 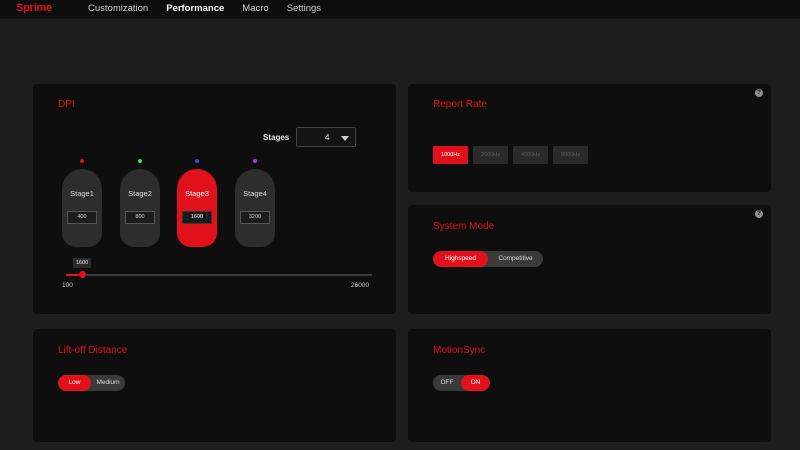 What do you see at coordinates (214, 385) in the screenshot?
I see `lift-off-card: Lift-off Distance Low Medium` at bounding box center [214, 385].